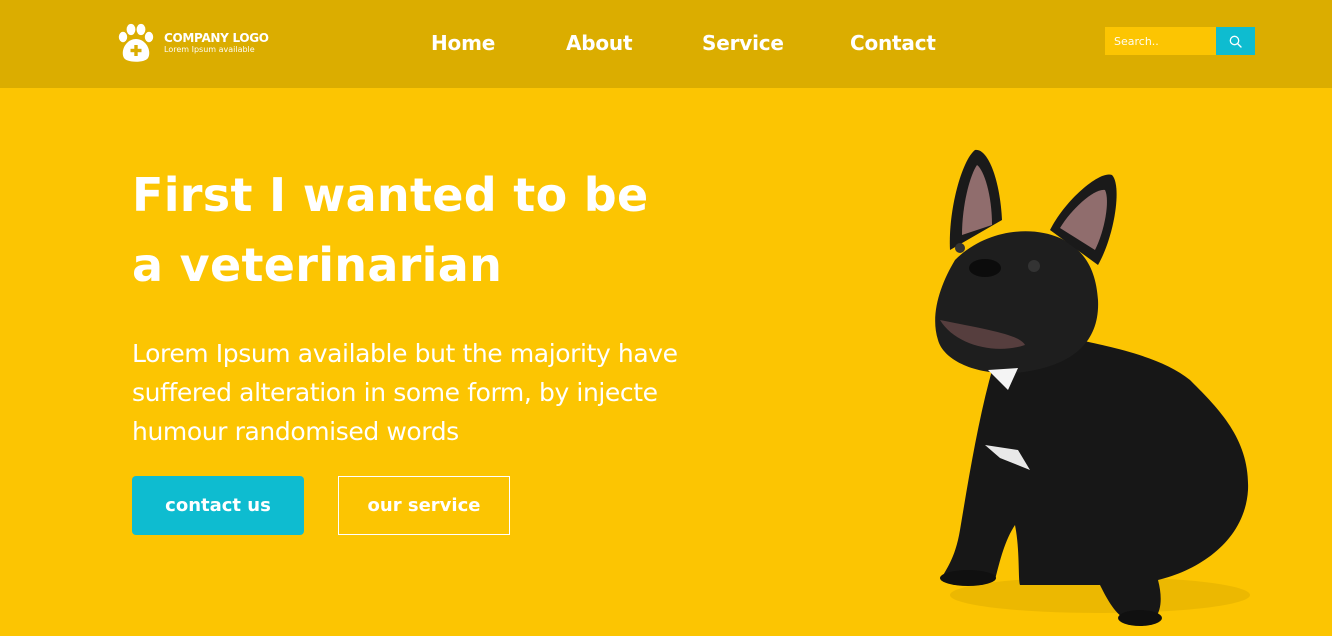  Describe the element at coordinates (442, 230) in the screenshot. I see `hero-title: First I wanted to be a veterinarian` at that location.